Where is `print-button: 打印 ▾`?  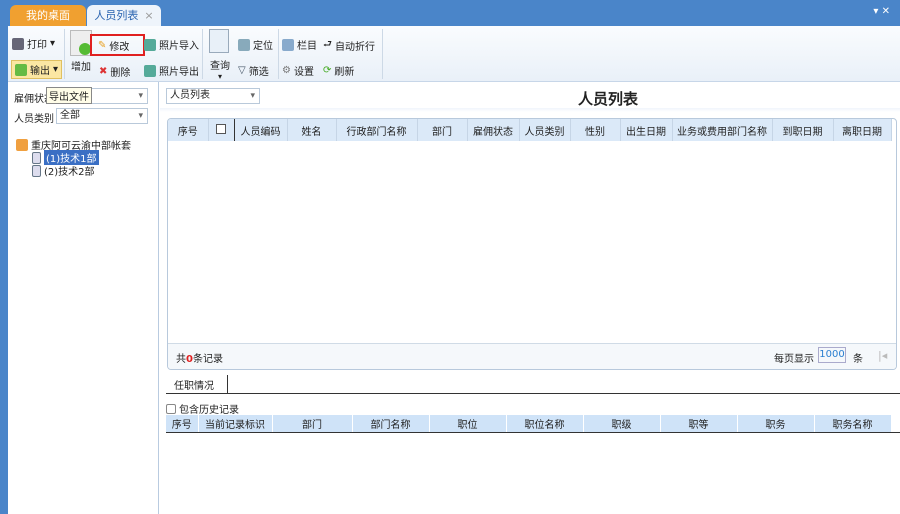 print-button: 打印 ▾ is located at coordinates (33, 43).